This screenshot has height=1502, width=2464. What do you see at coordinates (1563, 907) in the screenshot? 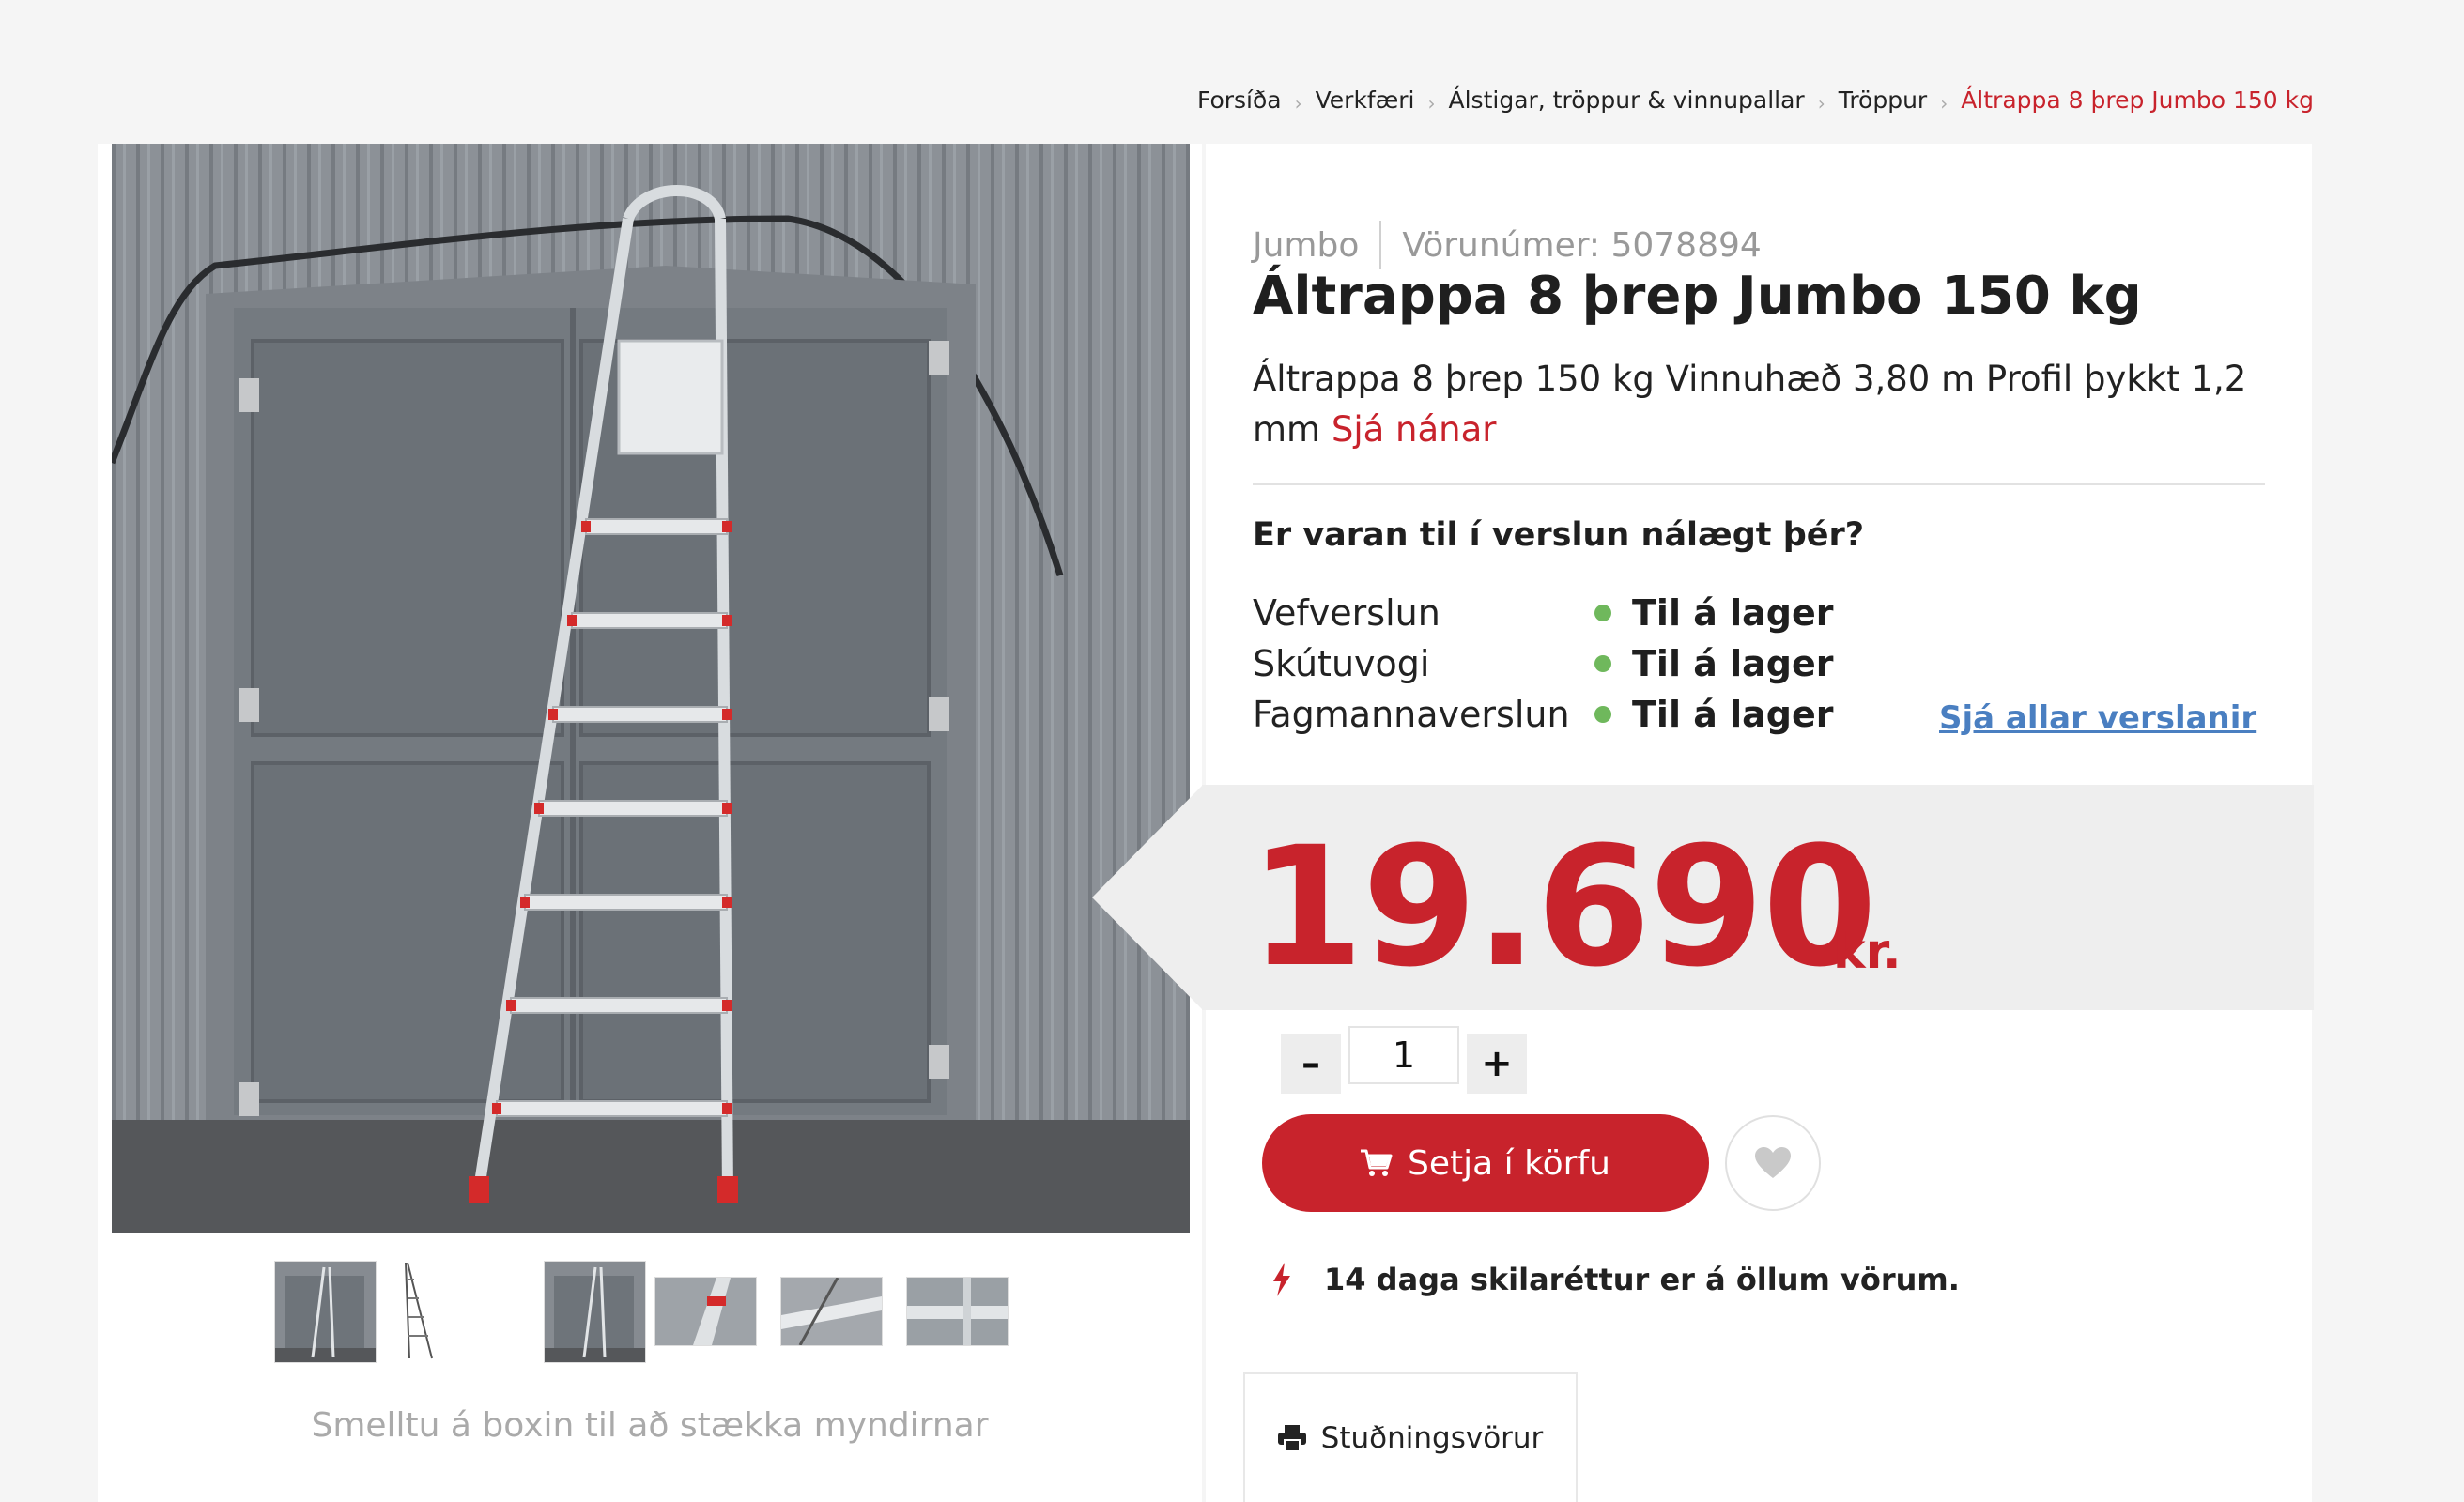
I see `price-amount: 19.690` at bounding box center [1563, 907].